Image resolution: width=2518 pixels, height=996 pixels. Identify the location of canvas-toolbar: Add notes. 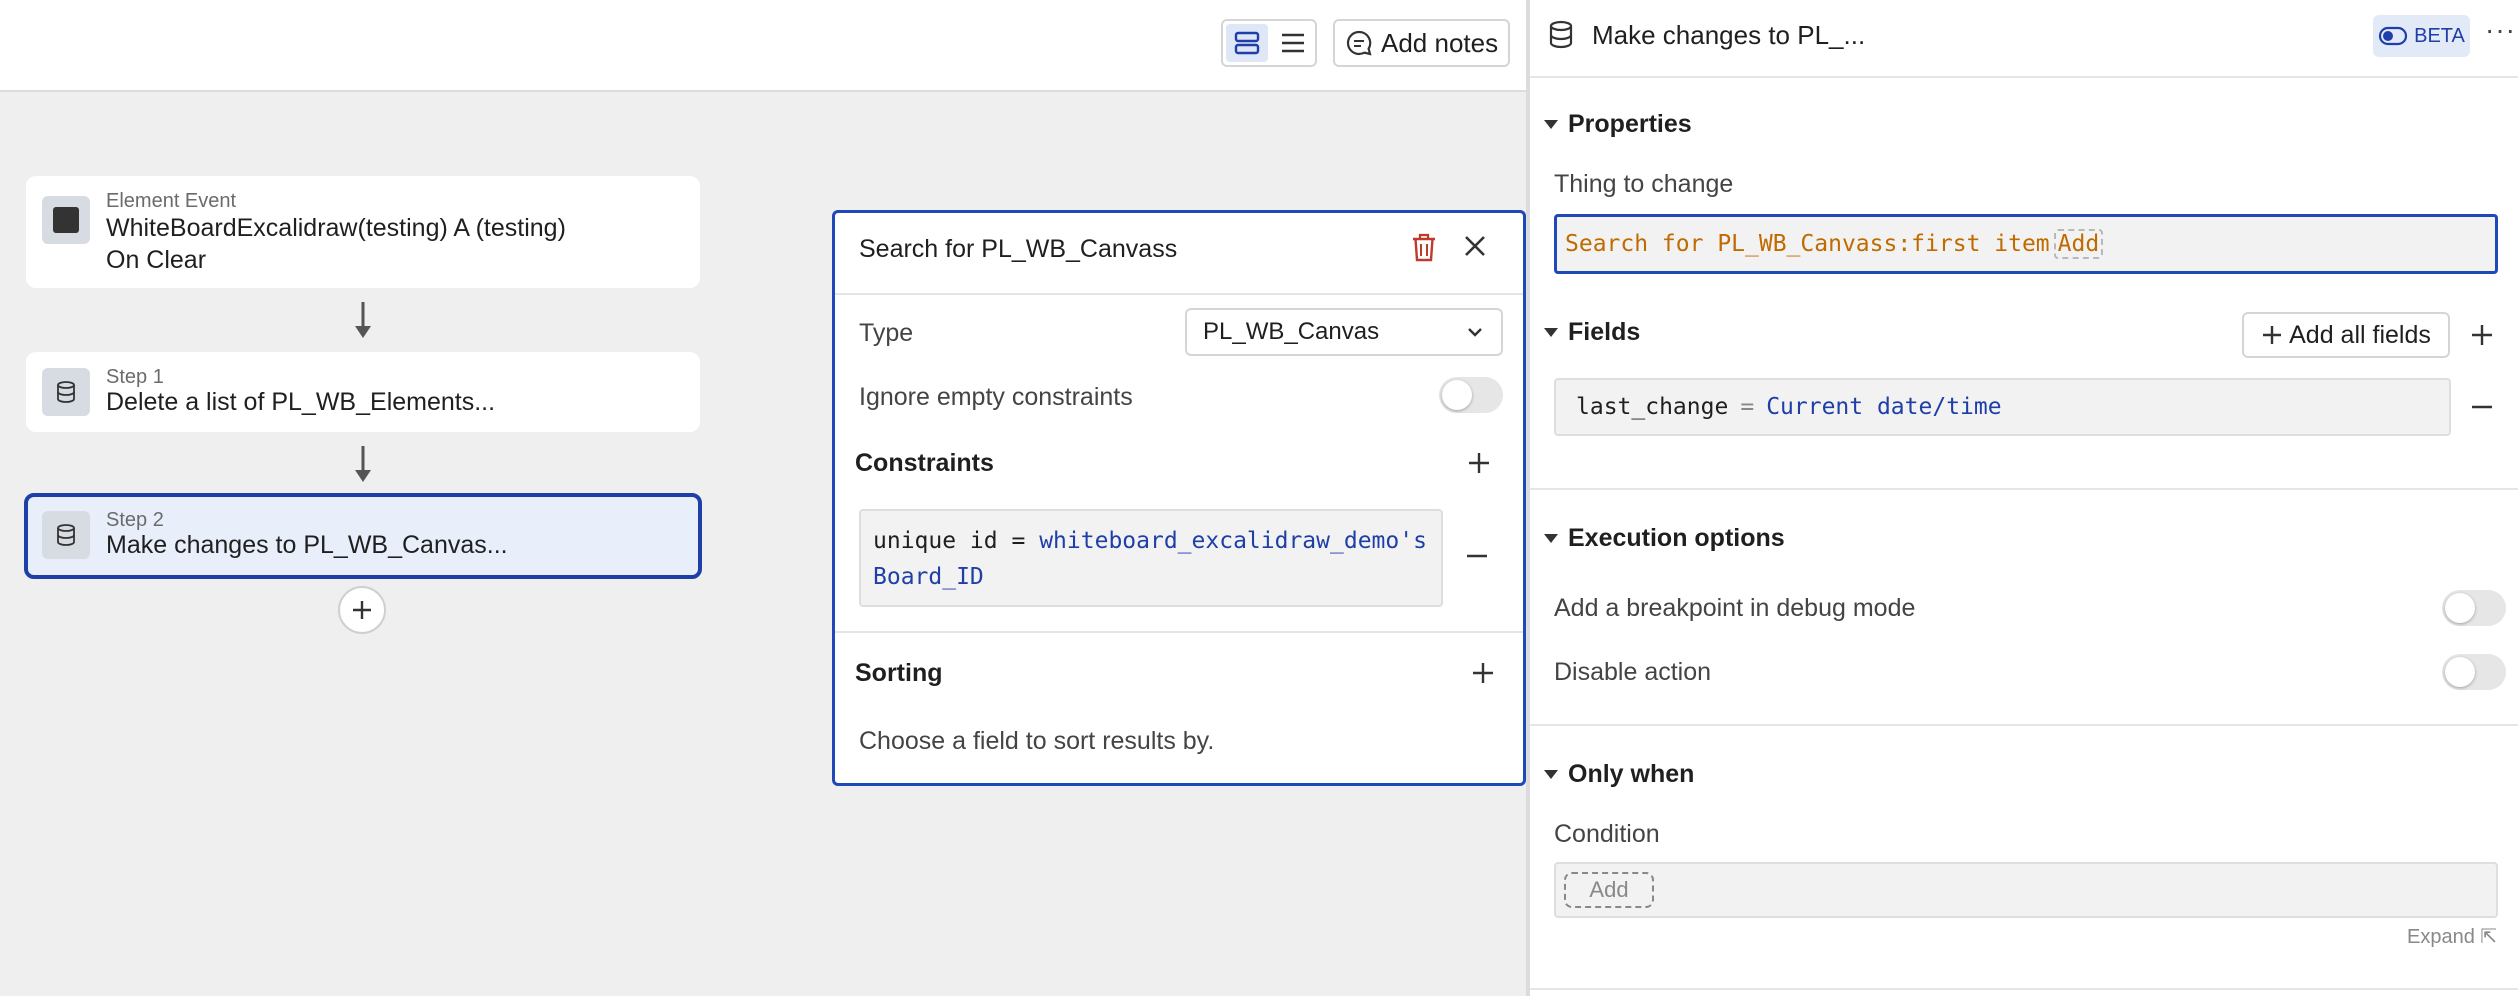
(763, 46).